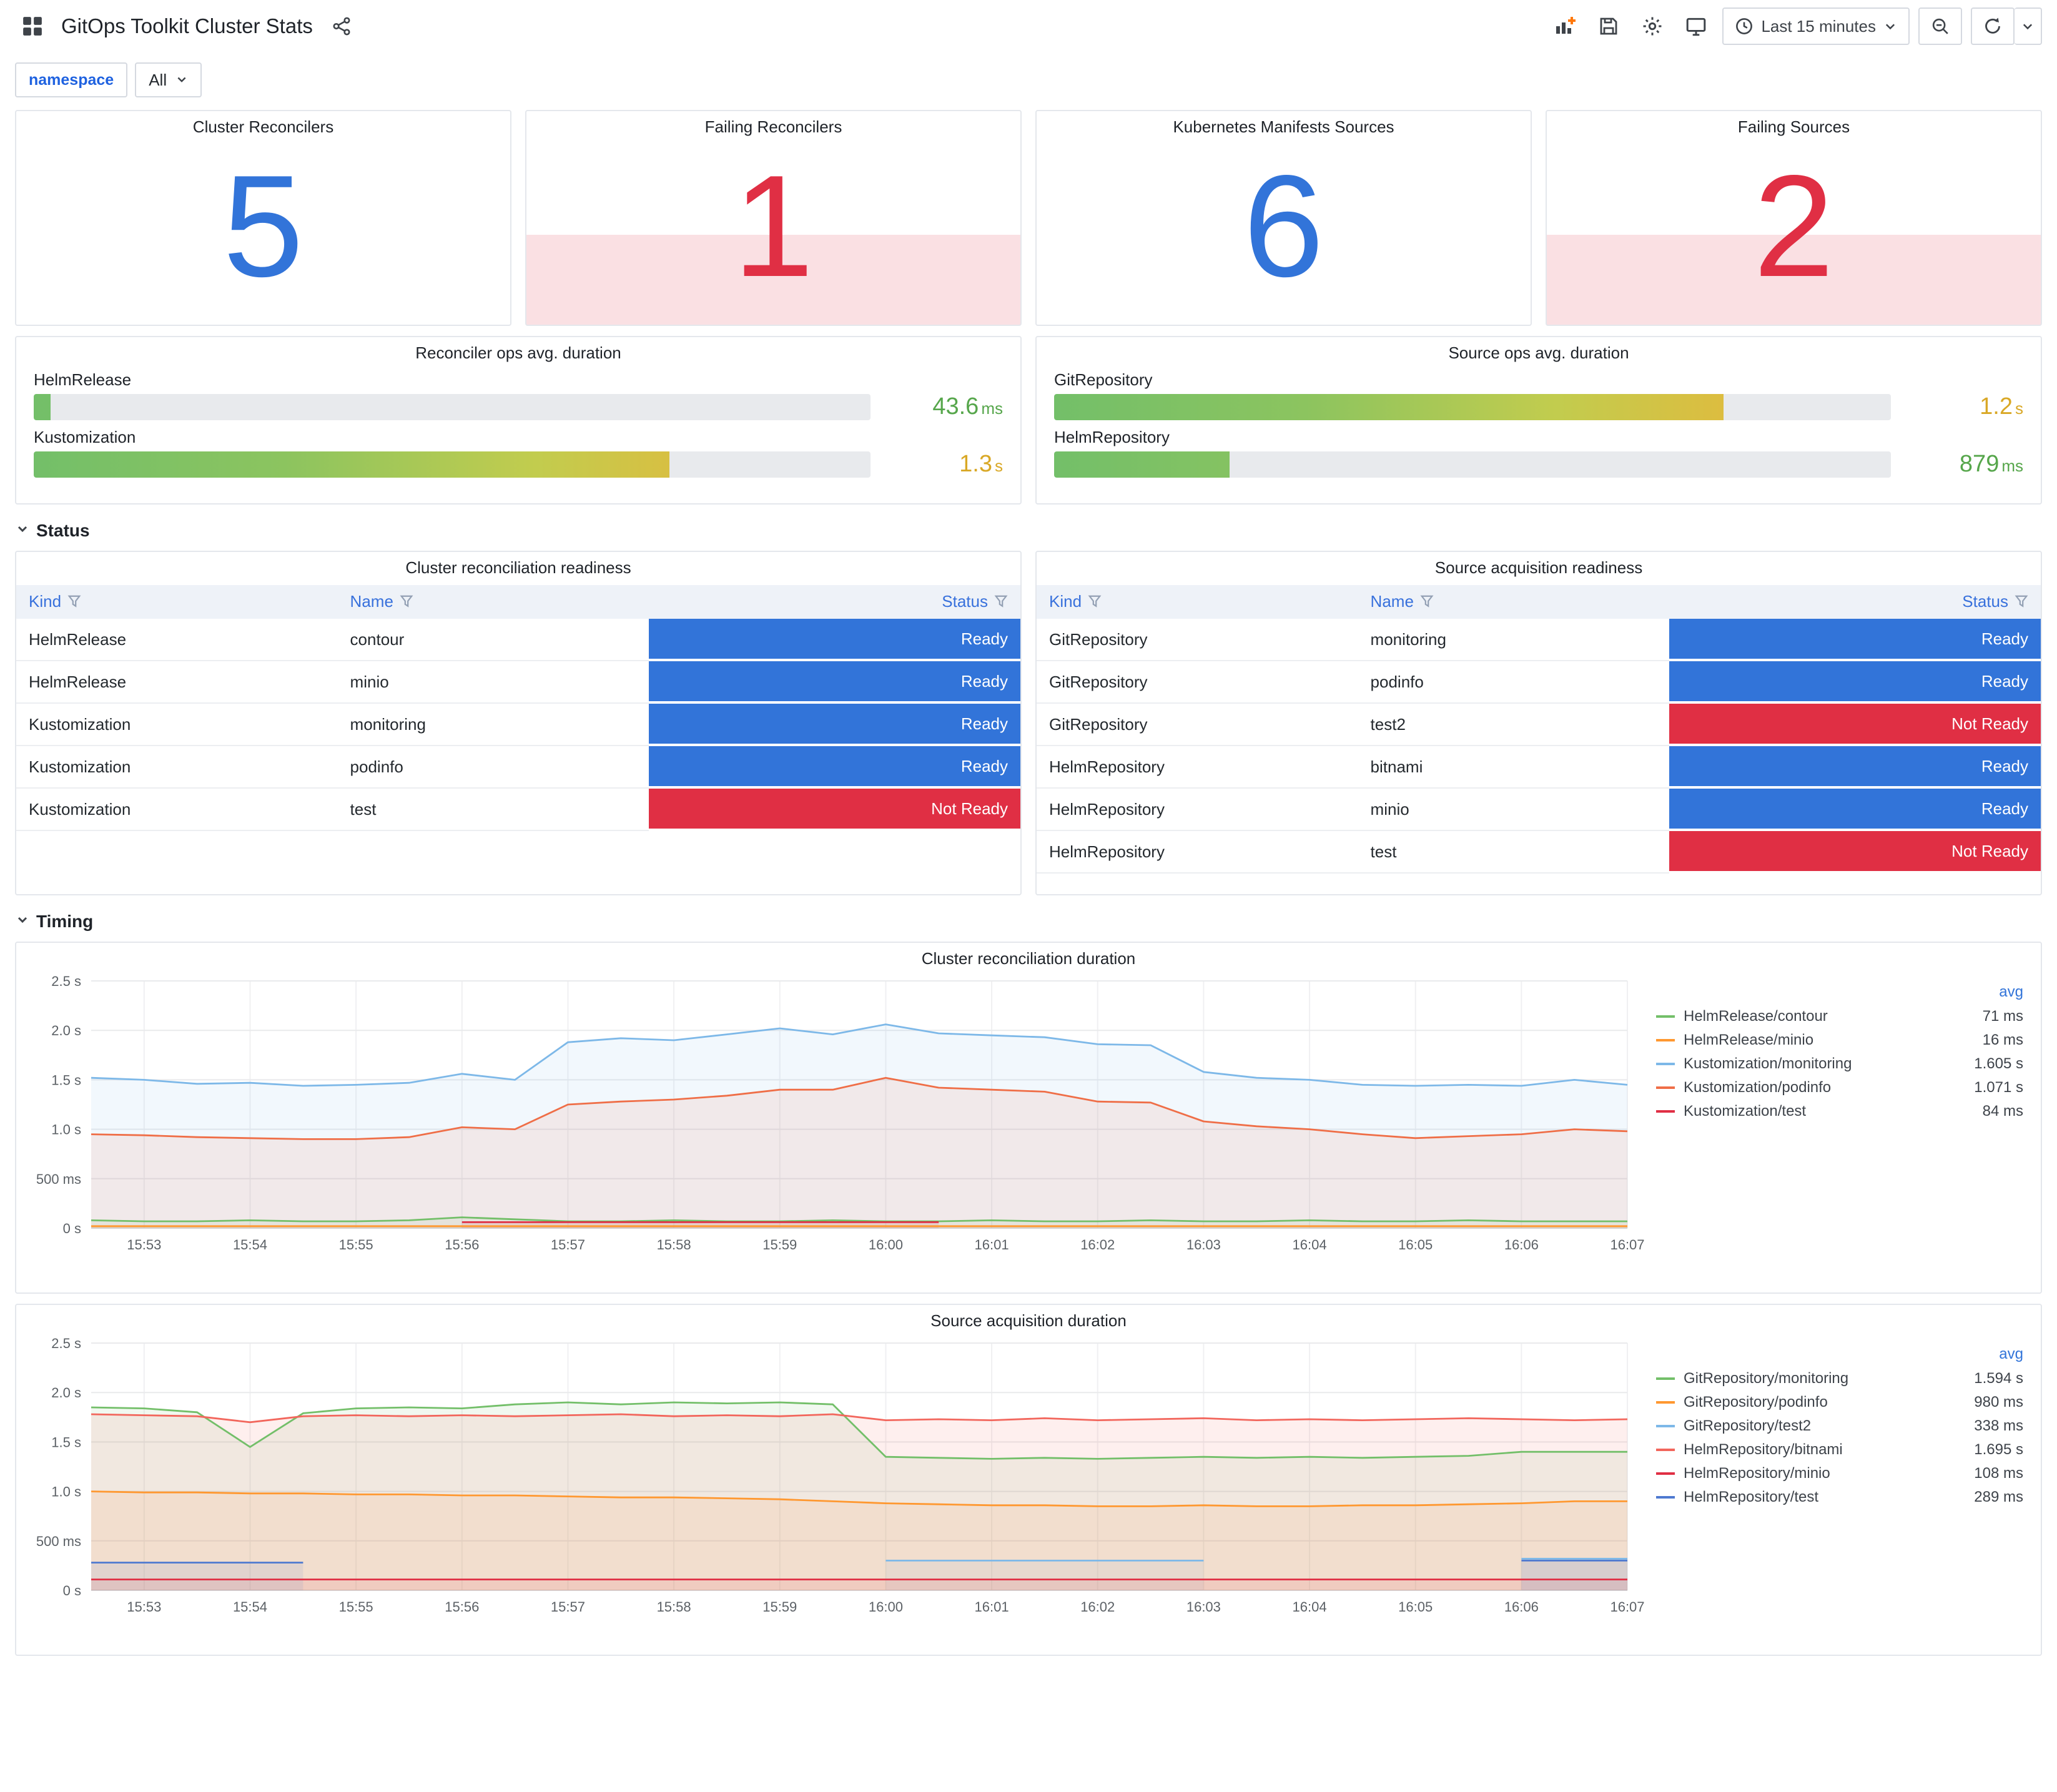 This screenshot has width=2057, height=1792. I want to click on status-badge: Ready, so click(1855, 681).